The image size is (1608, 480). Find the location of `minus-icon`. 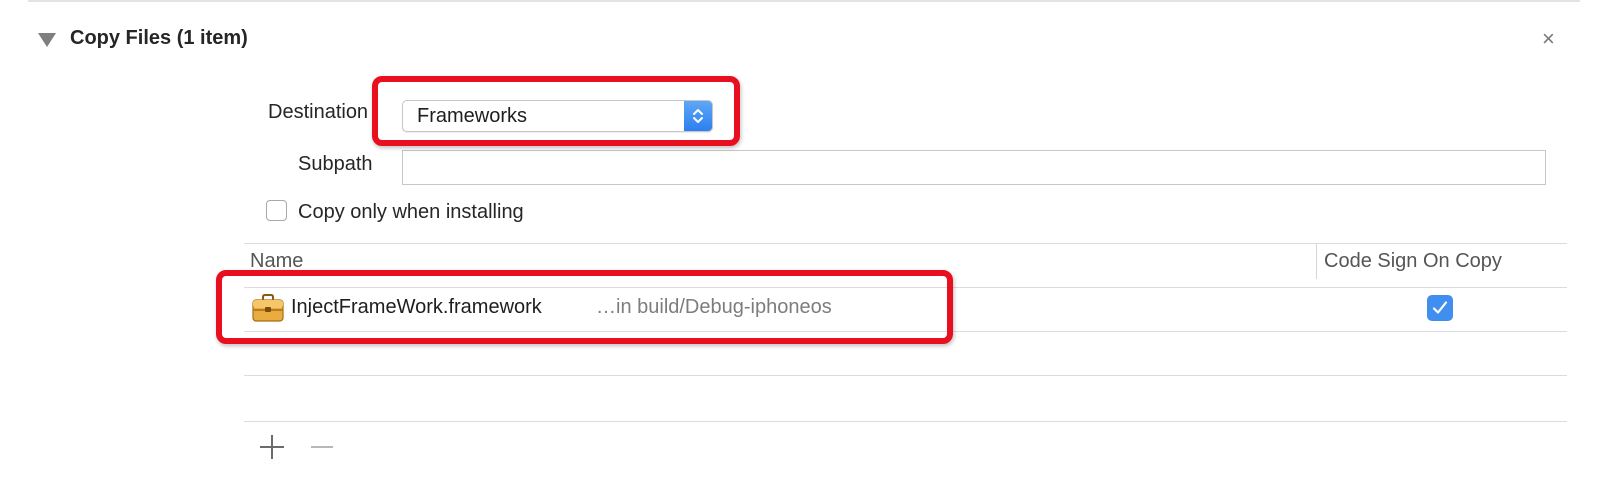

minus-icon is located at coordinates (322, 447).